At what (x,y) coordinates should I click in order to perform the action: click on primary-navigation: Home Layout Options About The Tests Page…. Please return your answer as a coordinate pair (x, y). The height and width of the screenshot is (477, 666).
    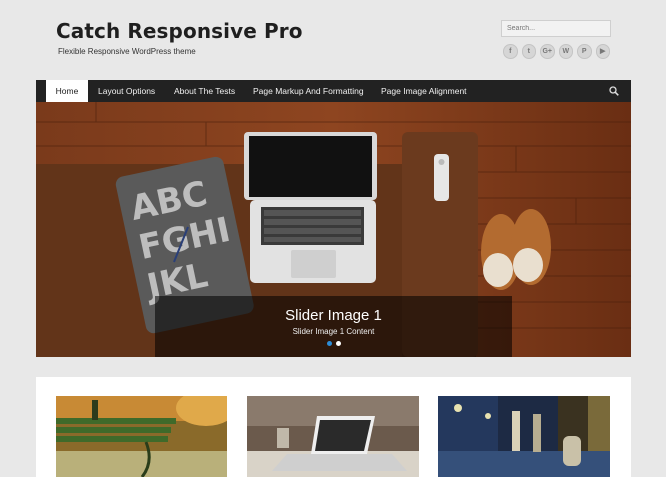
    Looking at the image, I should click on (333, 91).